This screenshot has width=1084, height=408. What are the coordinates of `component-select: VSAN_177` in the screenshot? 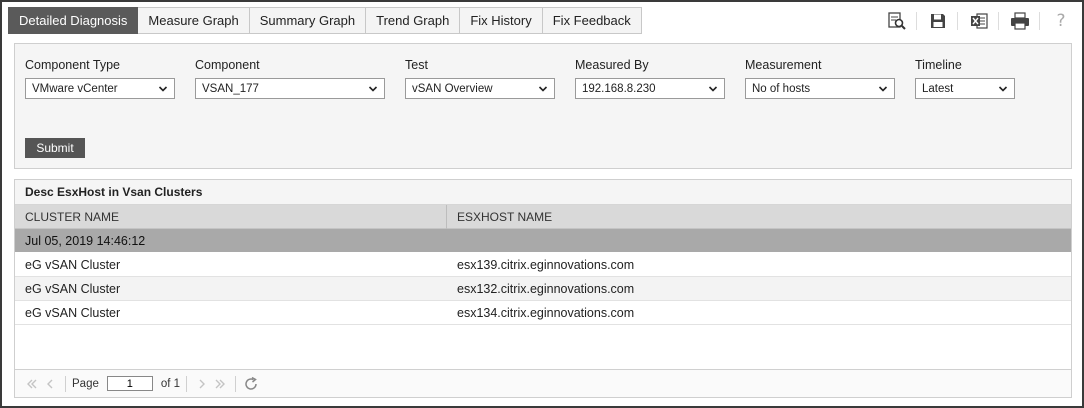 It's located at (290, 88).